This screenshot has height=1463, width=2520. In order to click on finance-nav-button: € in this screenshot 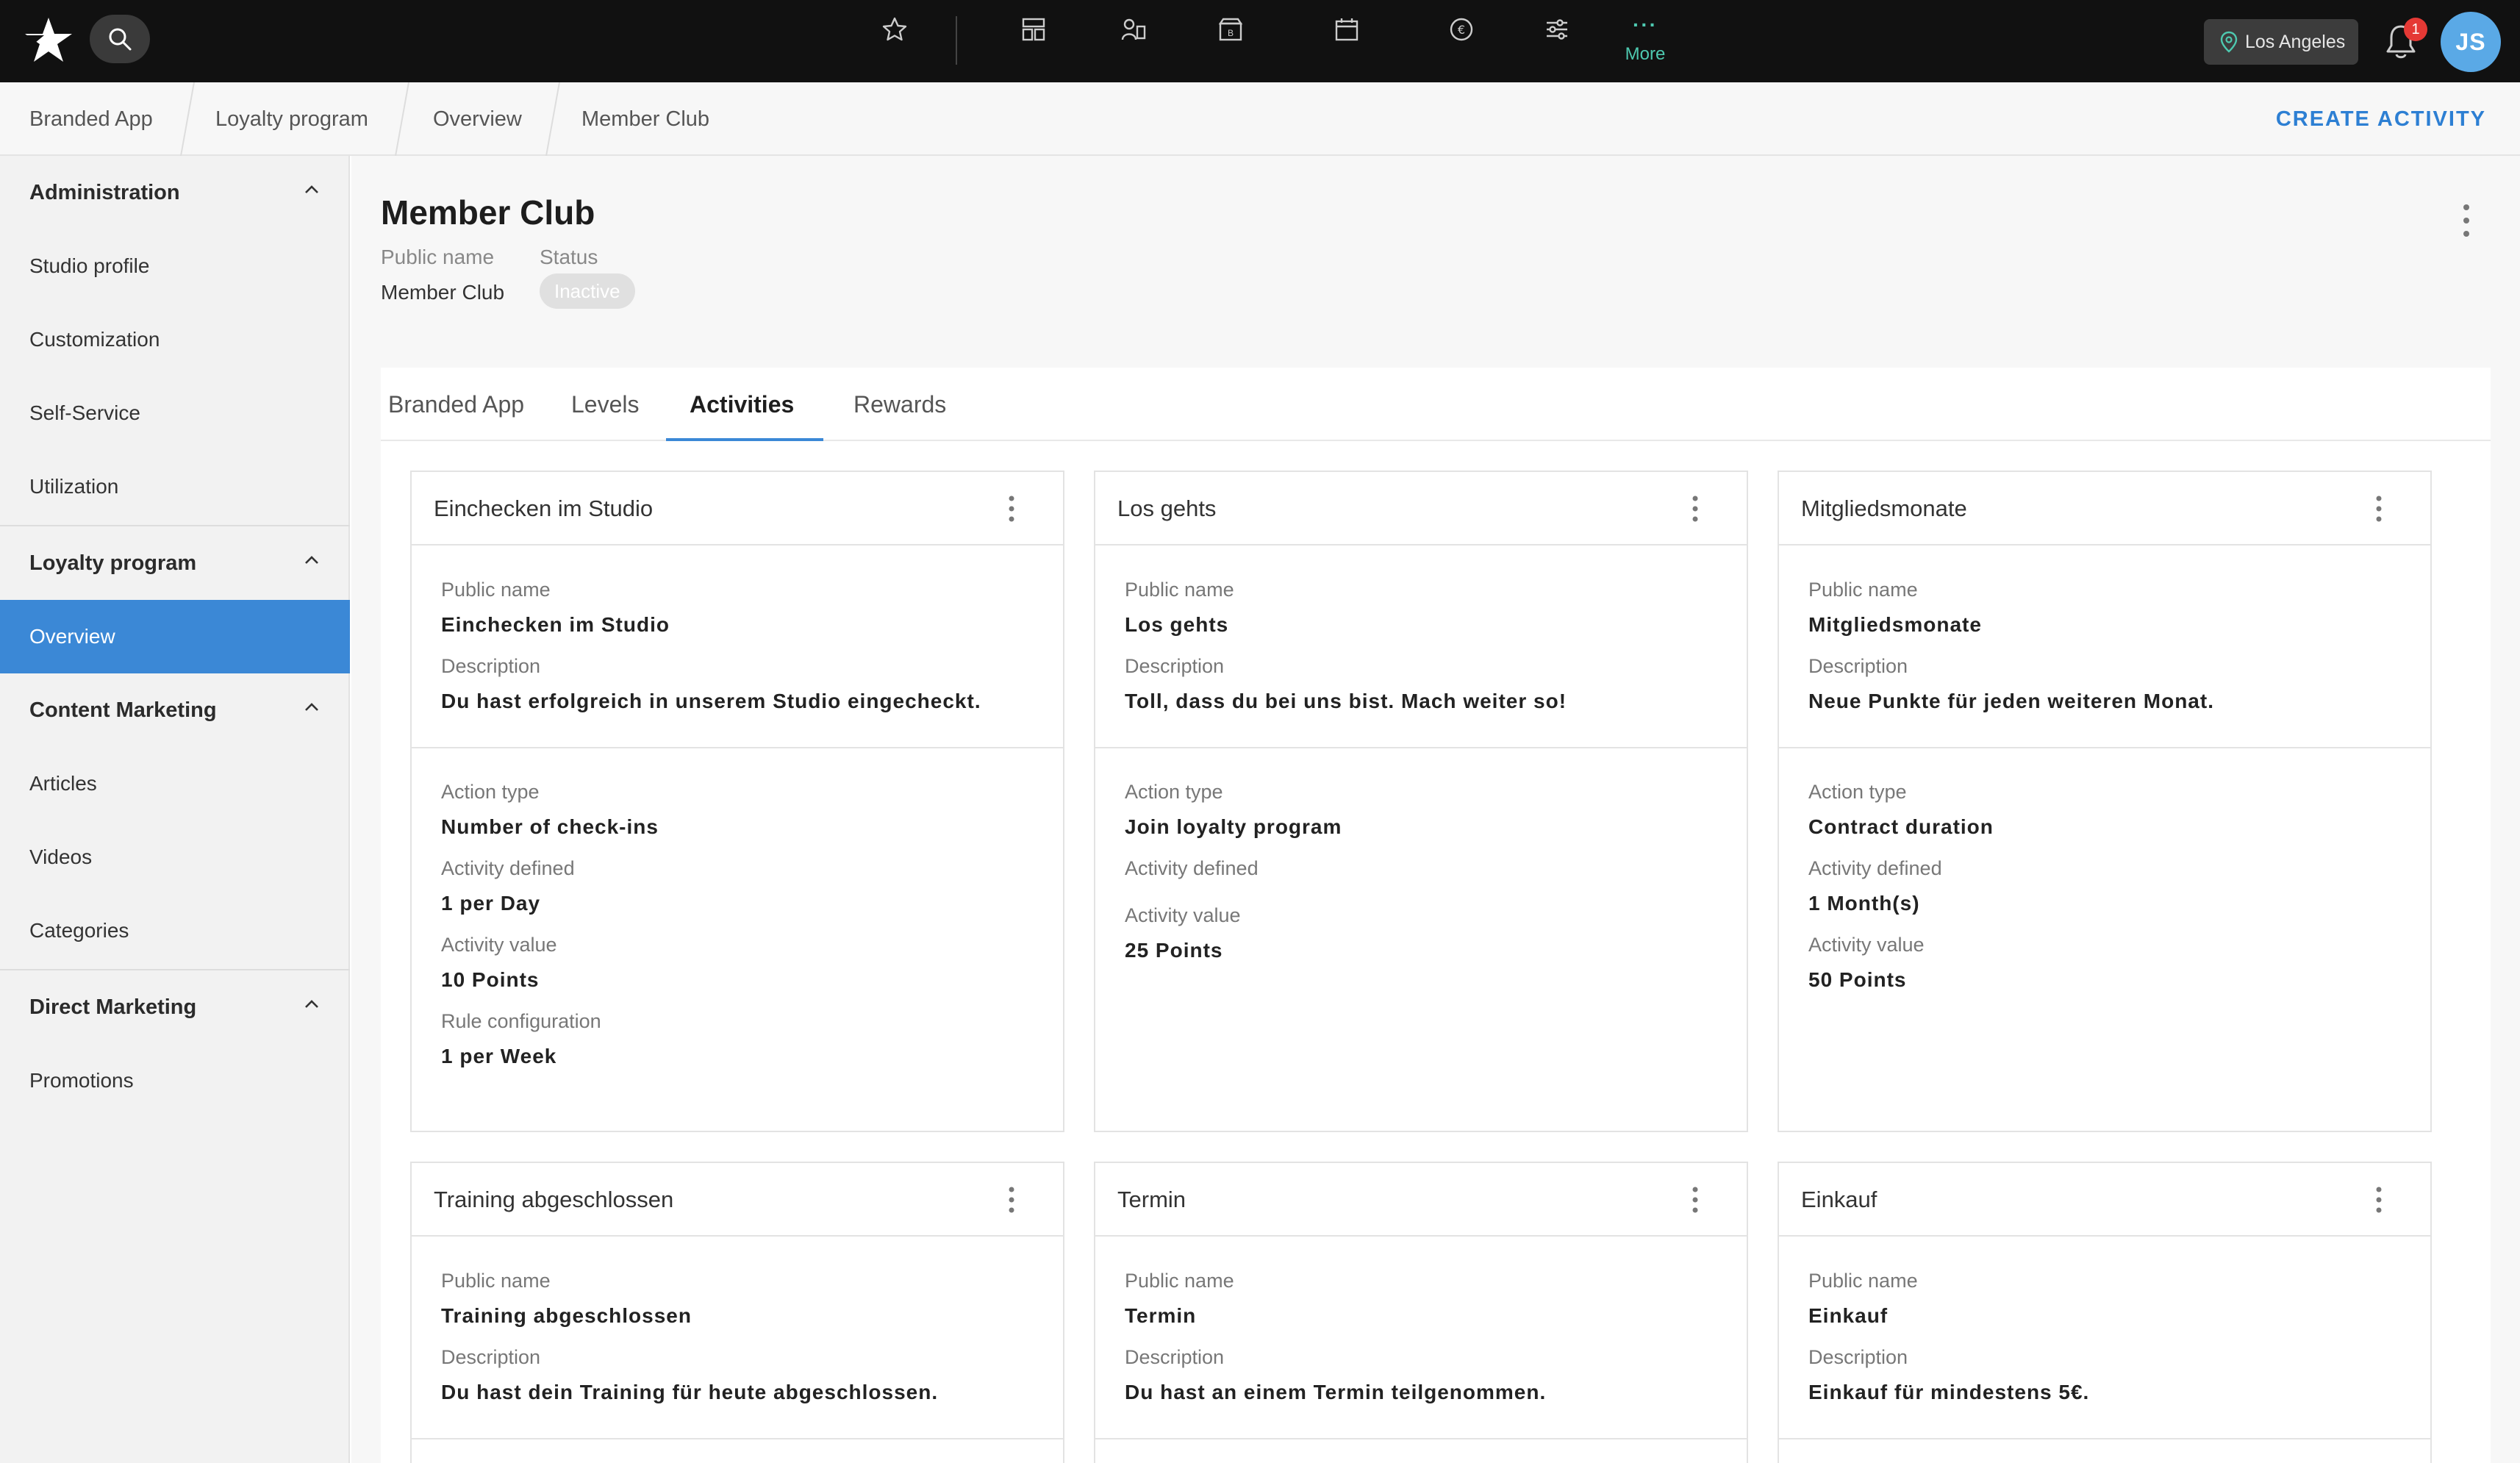, I will do `click(1461, 29)`.